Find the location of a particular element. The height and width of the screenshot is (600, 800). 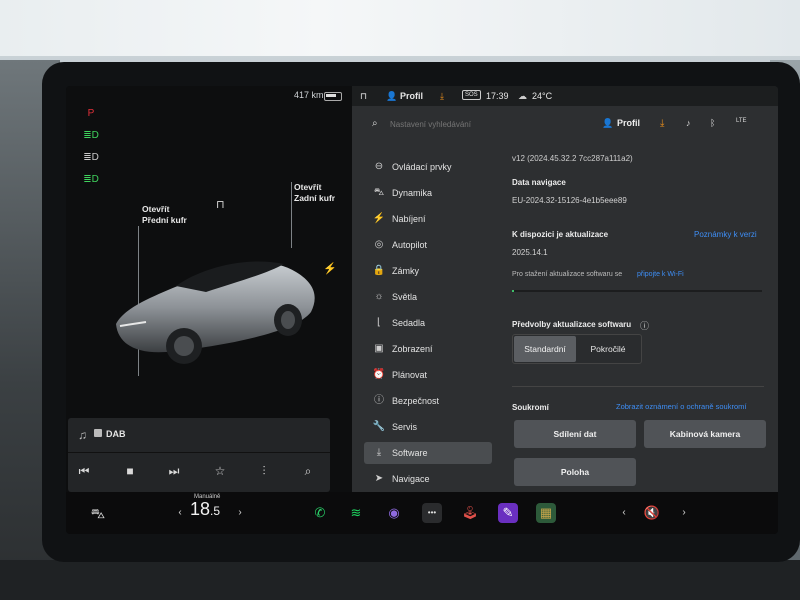

equalizer-icon: ⫶ is located at coordinates (264, 471).